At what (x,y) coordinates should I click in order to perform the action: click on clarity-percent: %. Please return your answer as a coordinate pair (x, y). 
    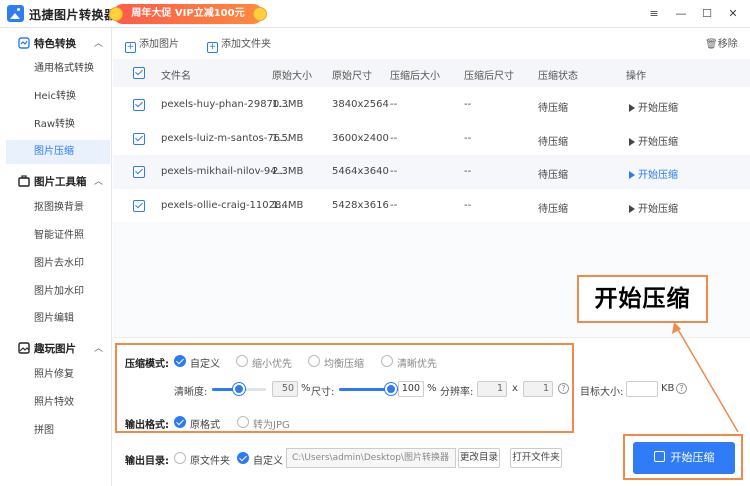
    Looking at the image, I should click on (306, 388).